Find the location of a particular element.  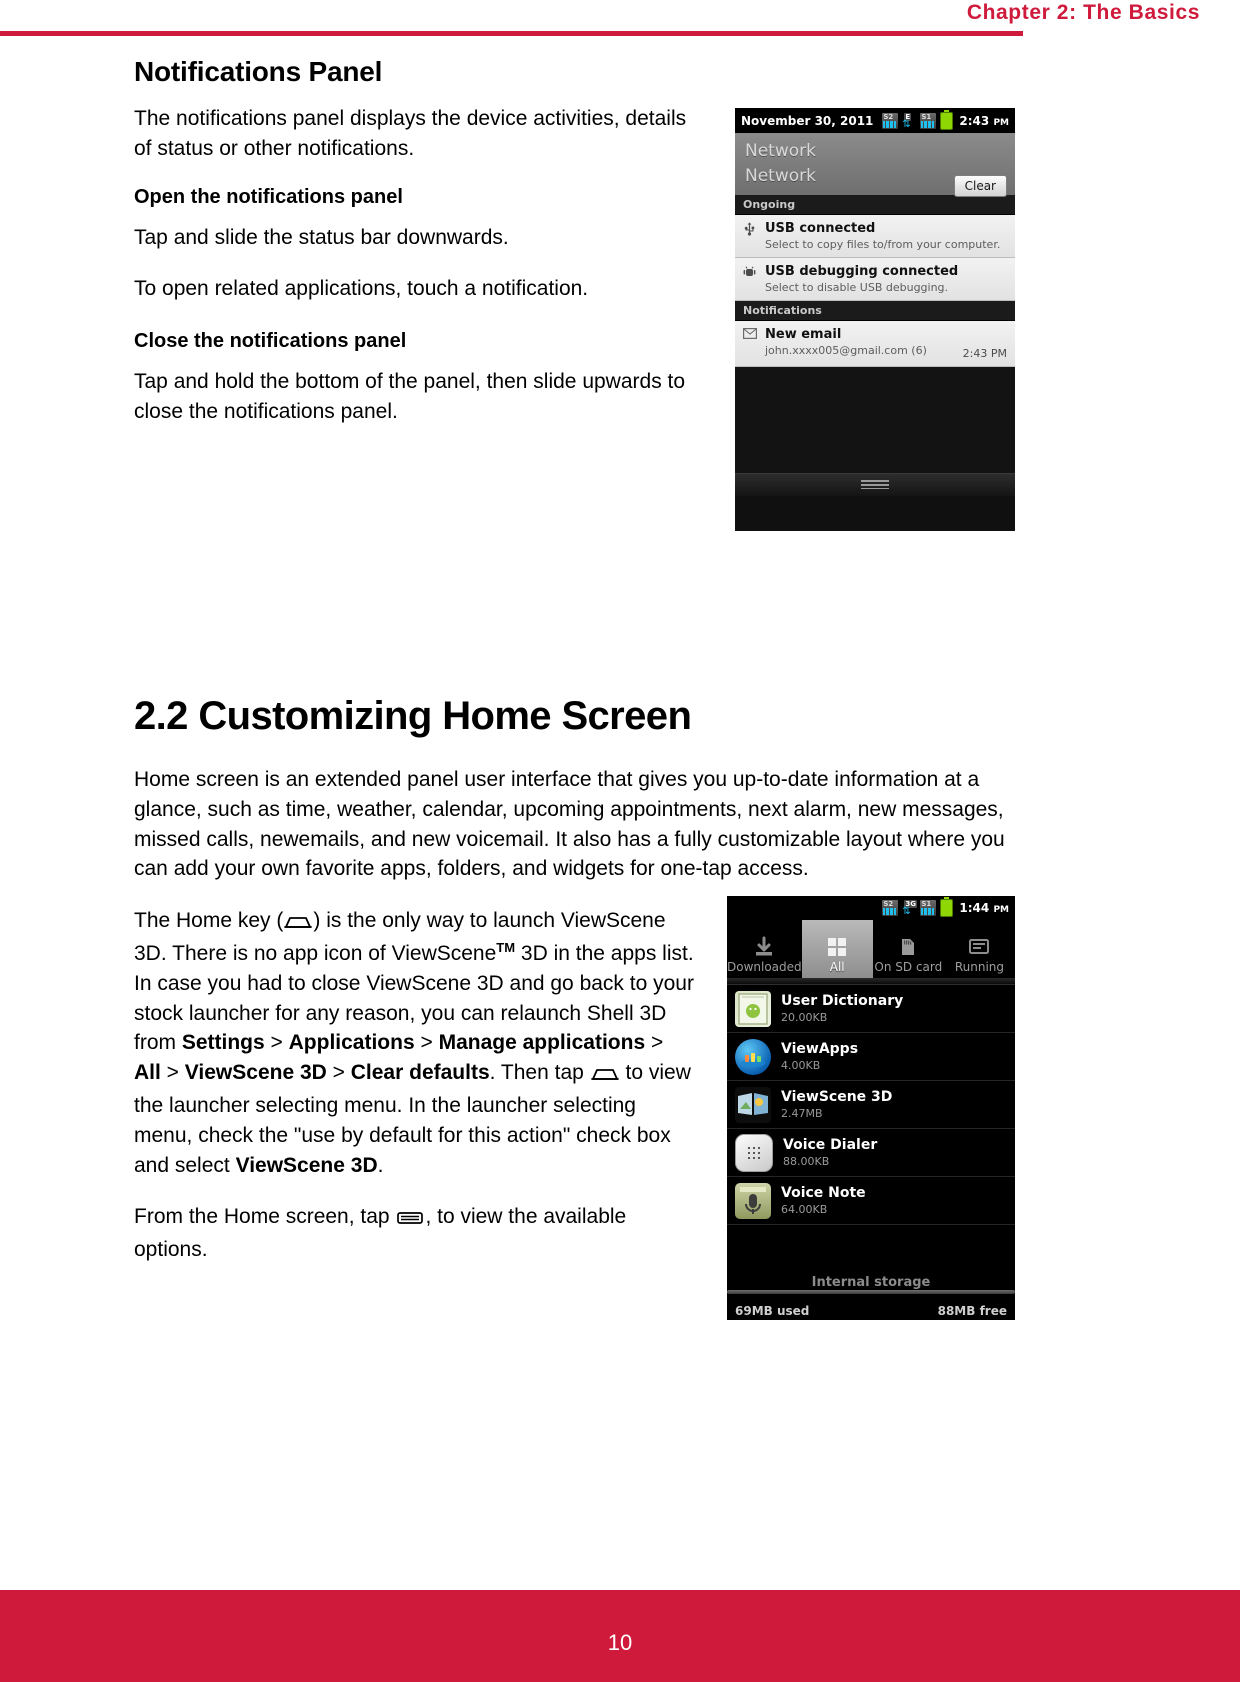

status-bar-time: 2:43 PM is located at coordinates (984, 121).